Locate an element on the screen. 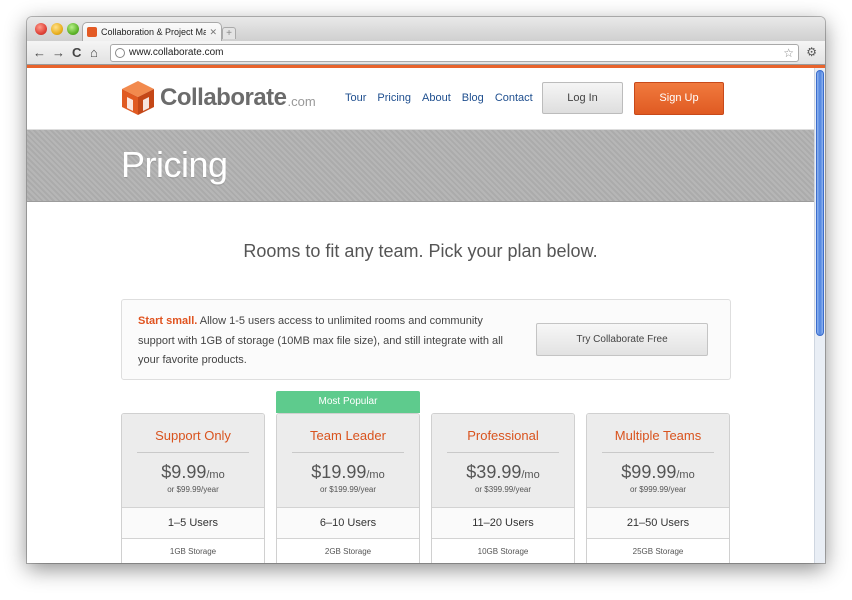  plan-storage: 10GB Storage is located at coordinates (503, 551).